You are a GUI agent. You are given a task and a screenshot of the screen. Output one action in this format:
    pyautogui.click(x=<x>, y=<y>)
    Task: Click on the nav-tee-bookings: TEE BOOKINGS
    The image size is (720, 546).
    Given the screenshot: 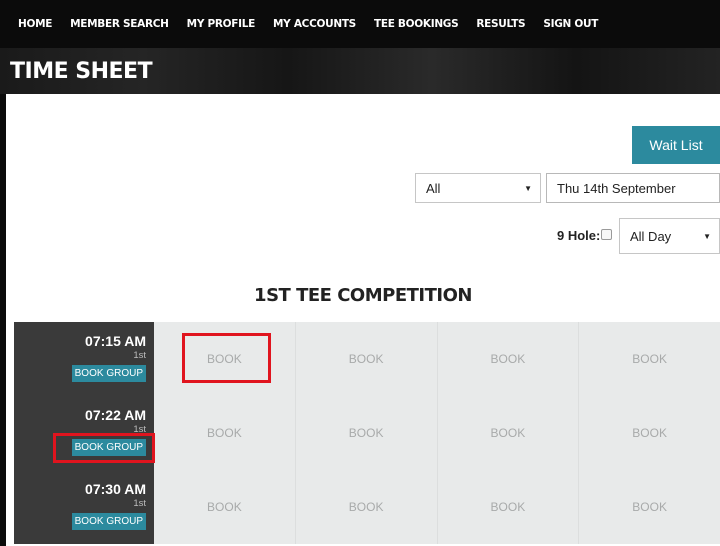 What is the action you would take?
    pyautogui.click(x=416, y=24)
    